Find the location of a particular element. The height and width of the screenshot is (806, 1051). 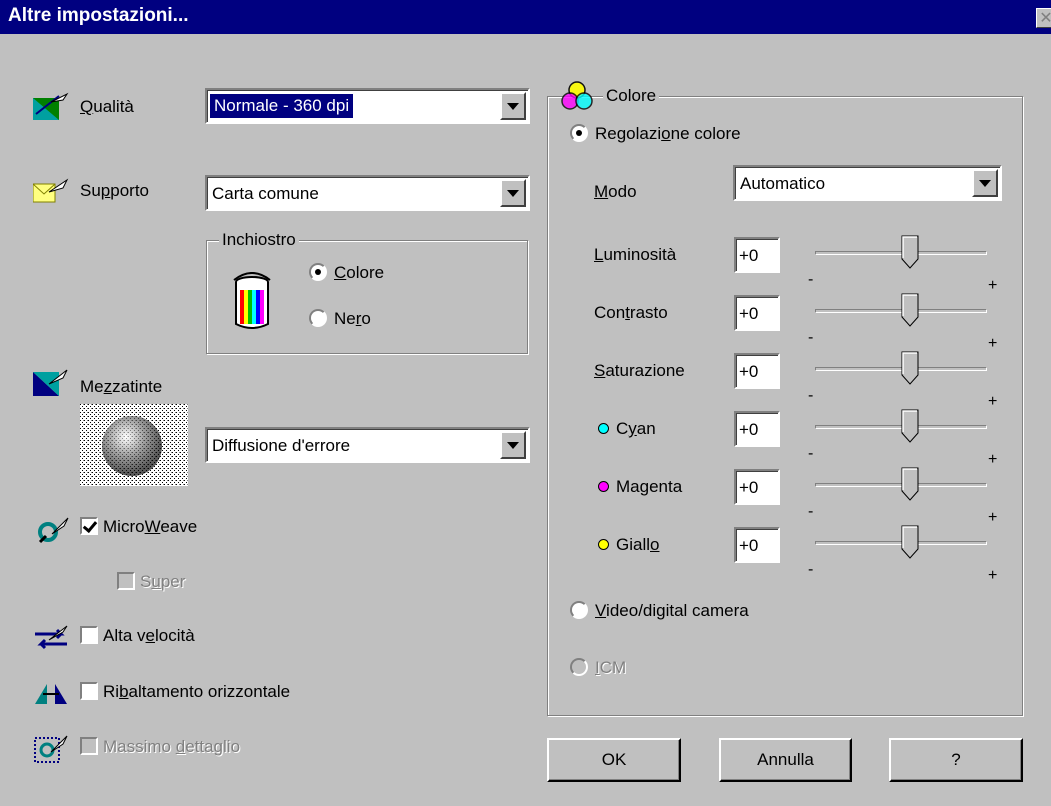

flip-horizontal-label: Ribaltamento orizzontale is located at coordinates (197, 691).